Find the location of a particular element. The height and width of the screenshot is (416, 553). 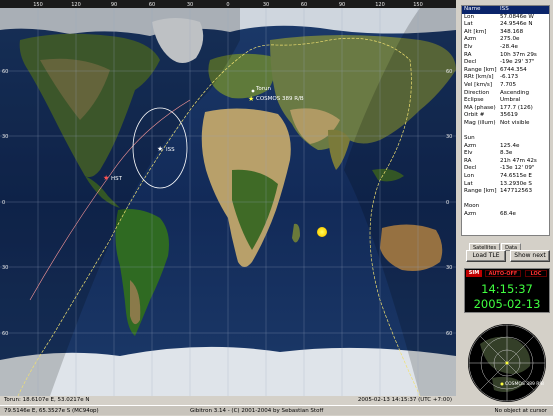

info-key: Lat is located at coordinates (468, 183).